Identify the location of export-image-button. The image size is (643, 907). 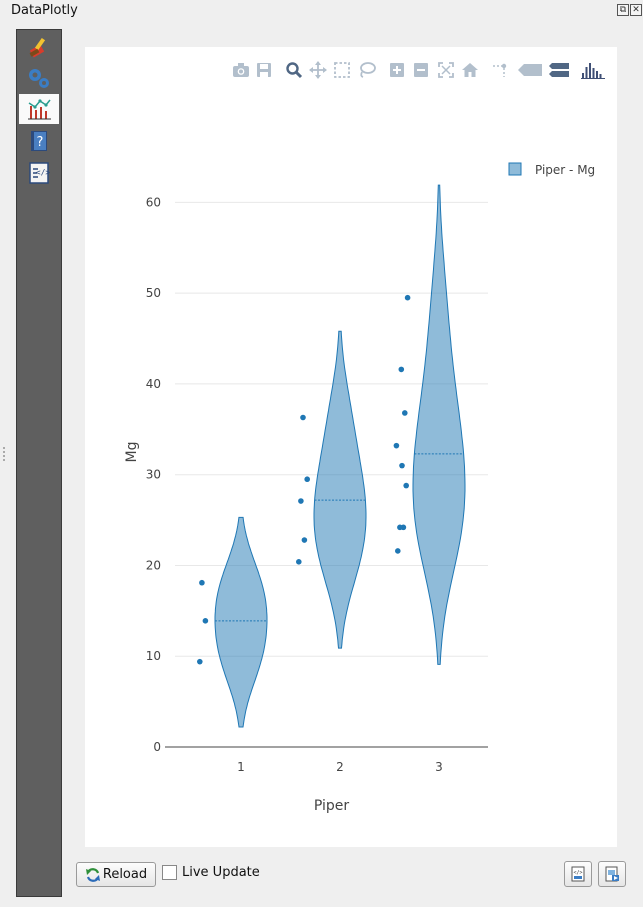
(612, 874).